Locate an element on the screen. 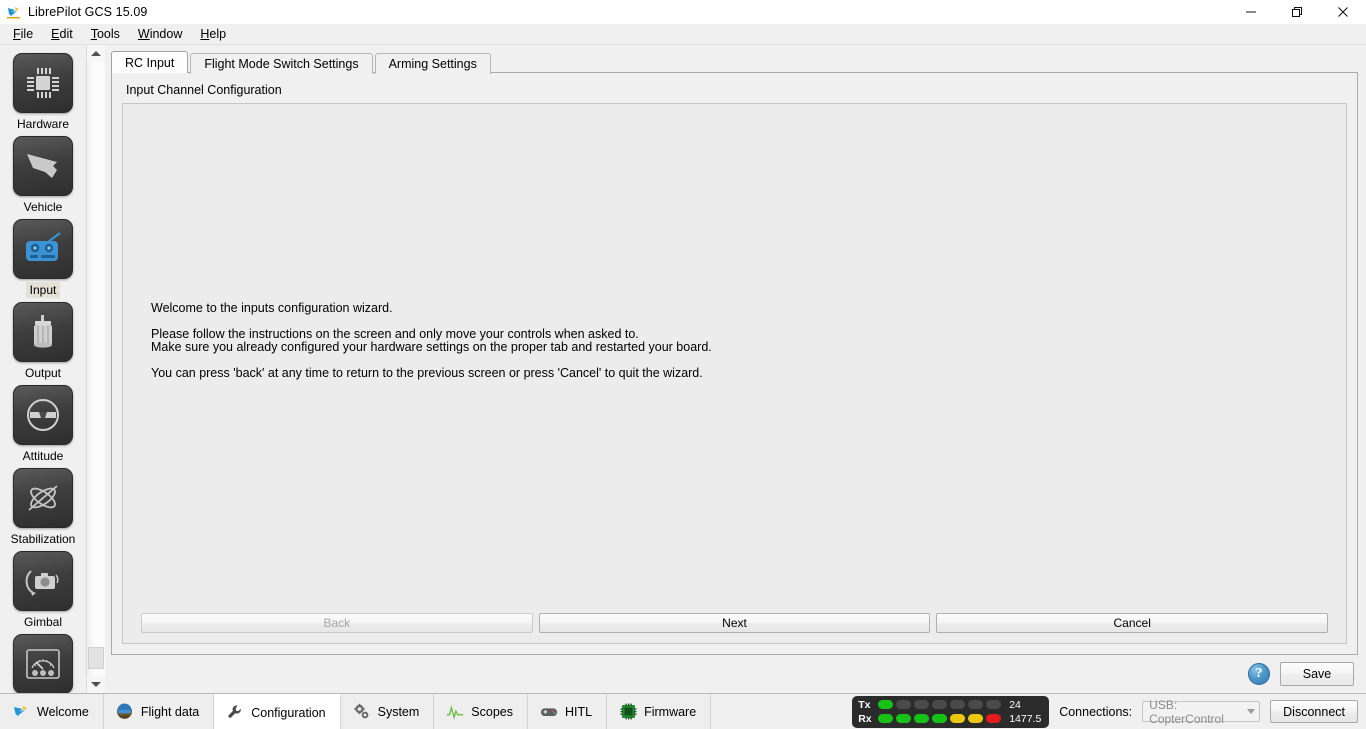 This screenshot has width=1366, height=729. taskbar-tab-system: System is located at coordinates (387, 711).